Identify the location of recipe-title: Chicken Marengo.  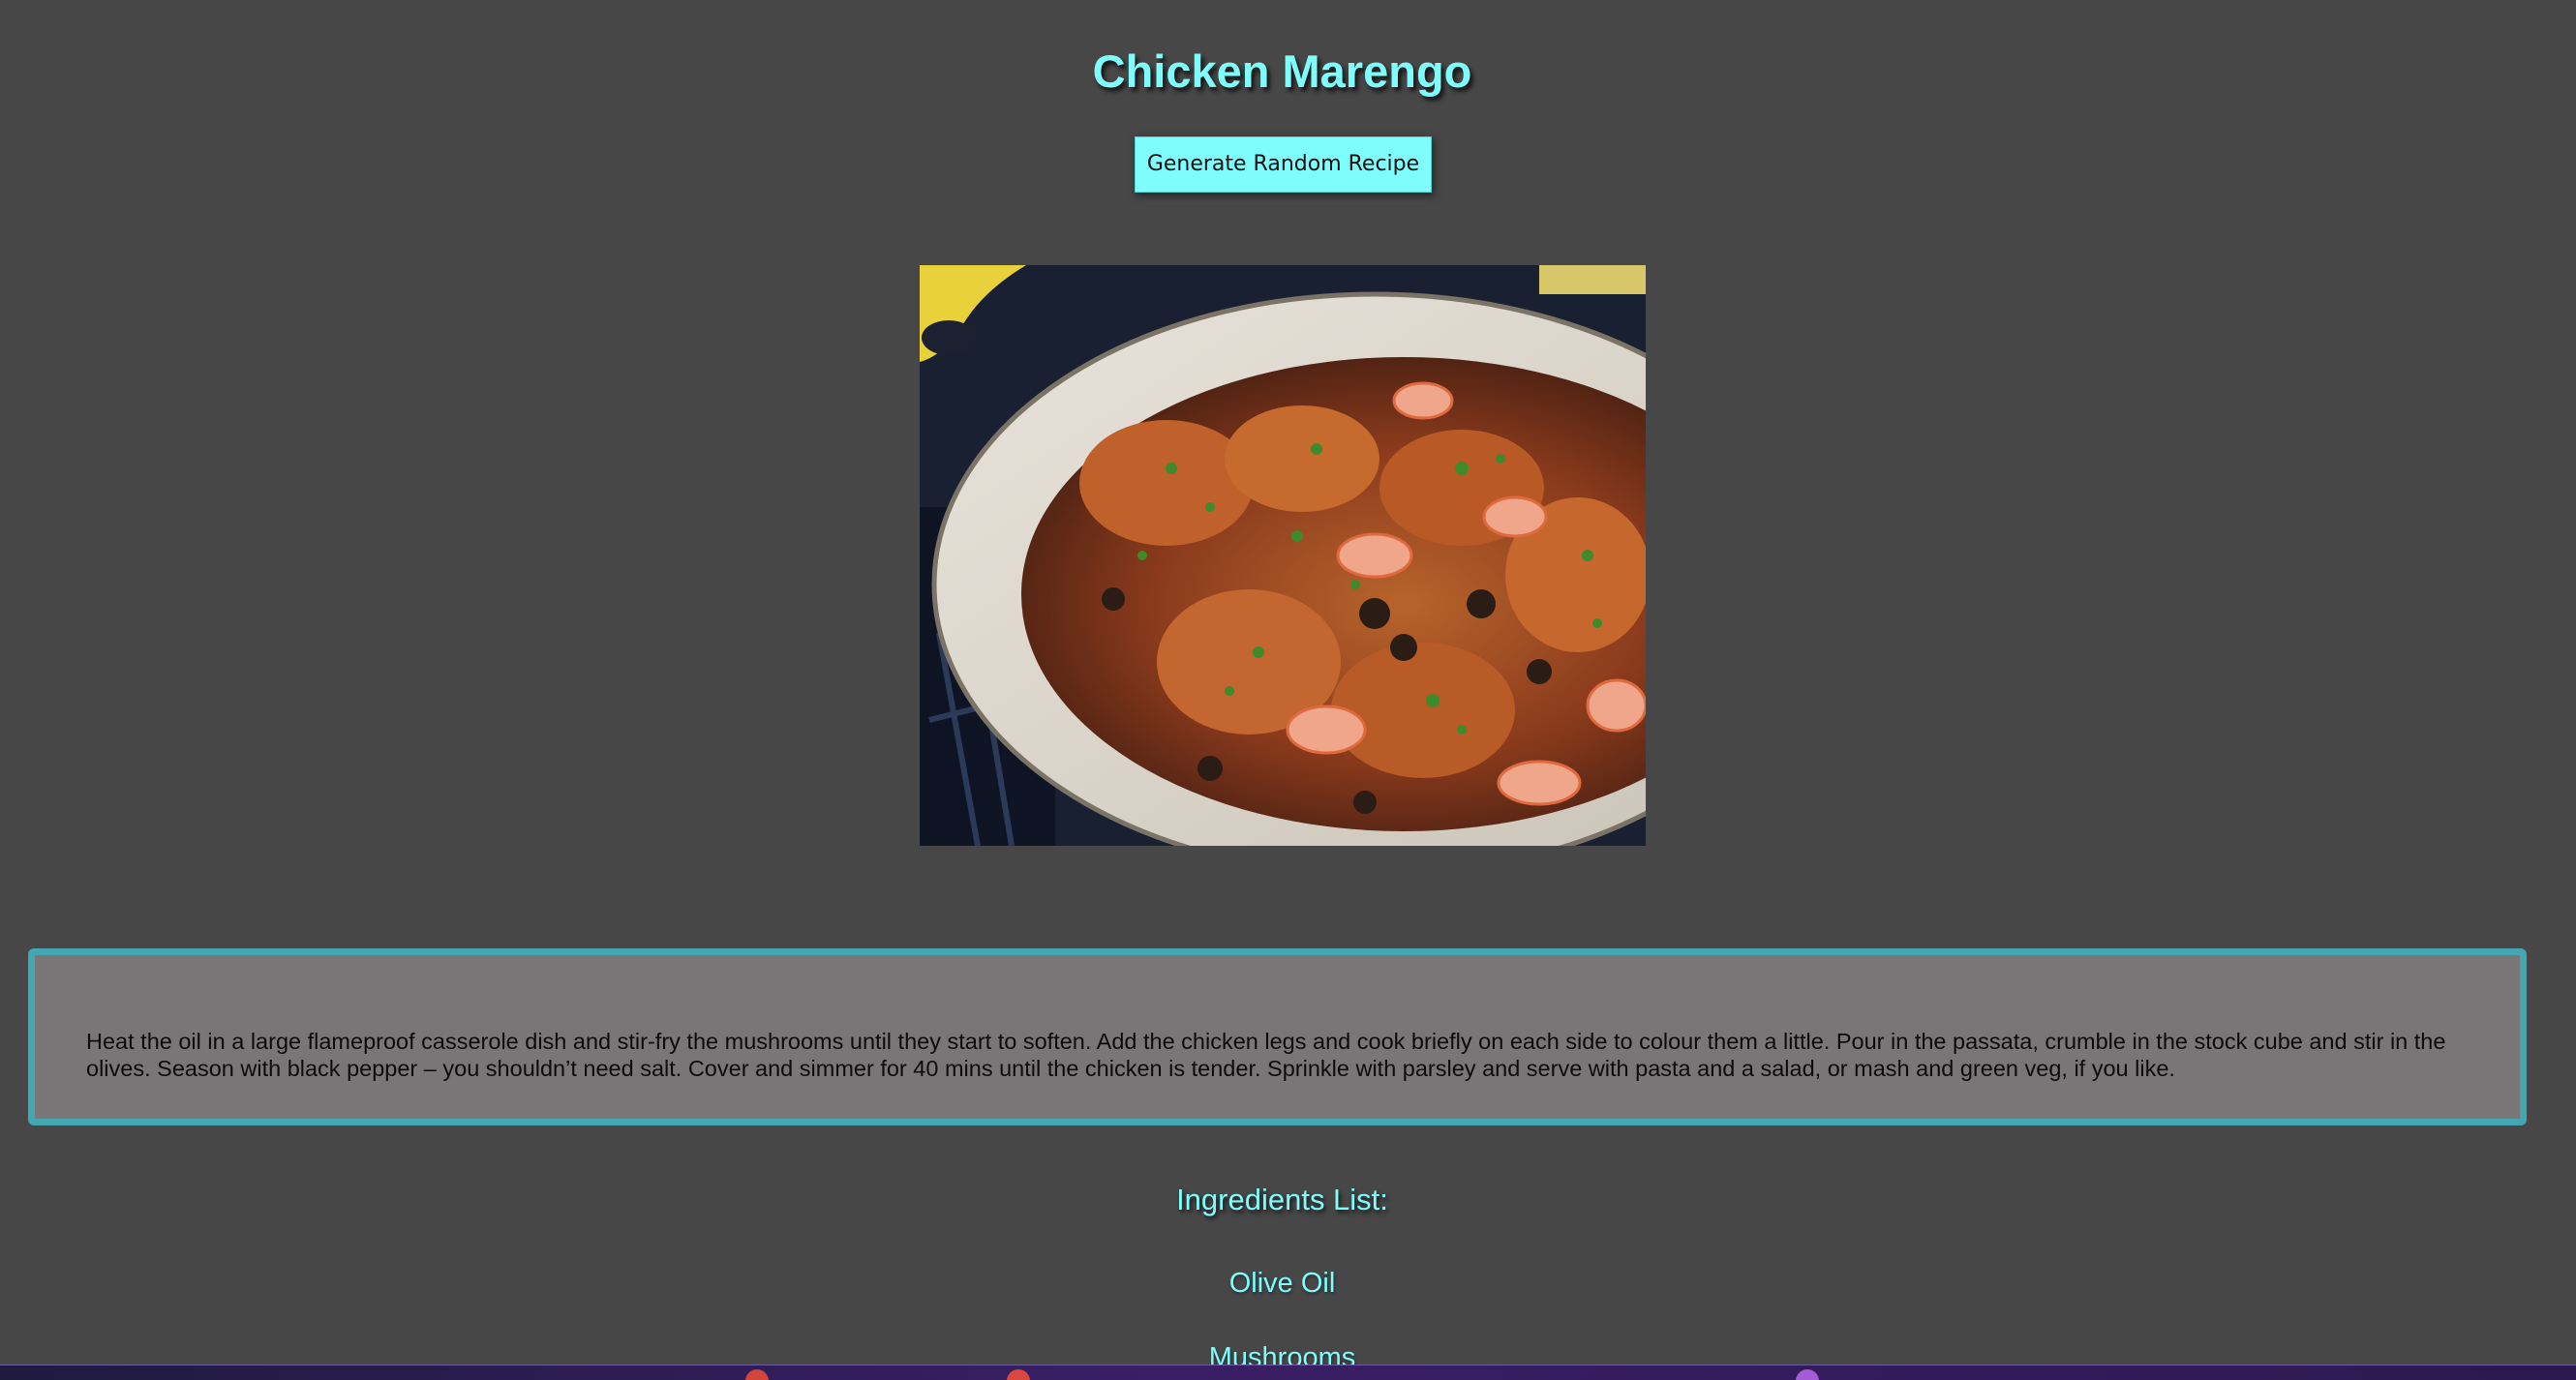
(1282, 71).